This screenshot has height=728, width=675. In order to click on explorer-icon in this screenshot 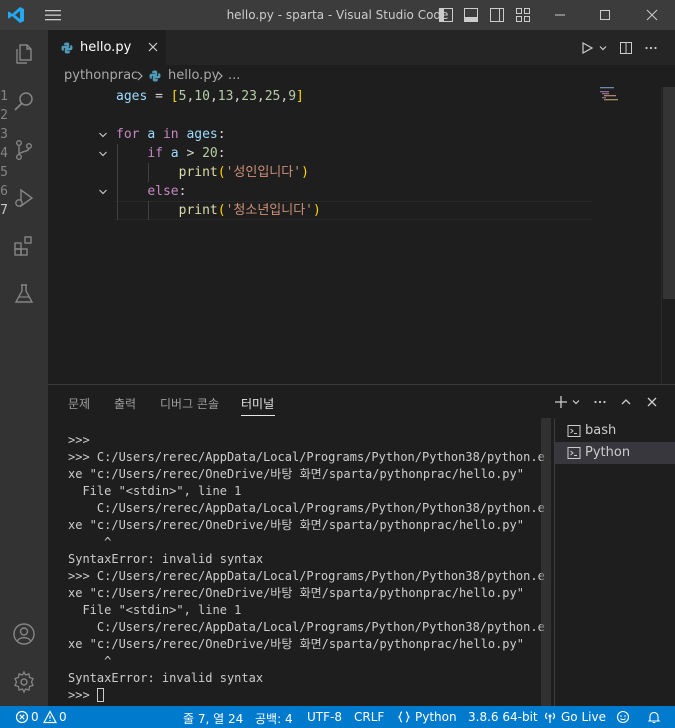, I will do `click(24, 54)`.